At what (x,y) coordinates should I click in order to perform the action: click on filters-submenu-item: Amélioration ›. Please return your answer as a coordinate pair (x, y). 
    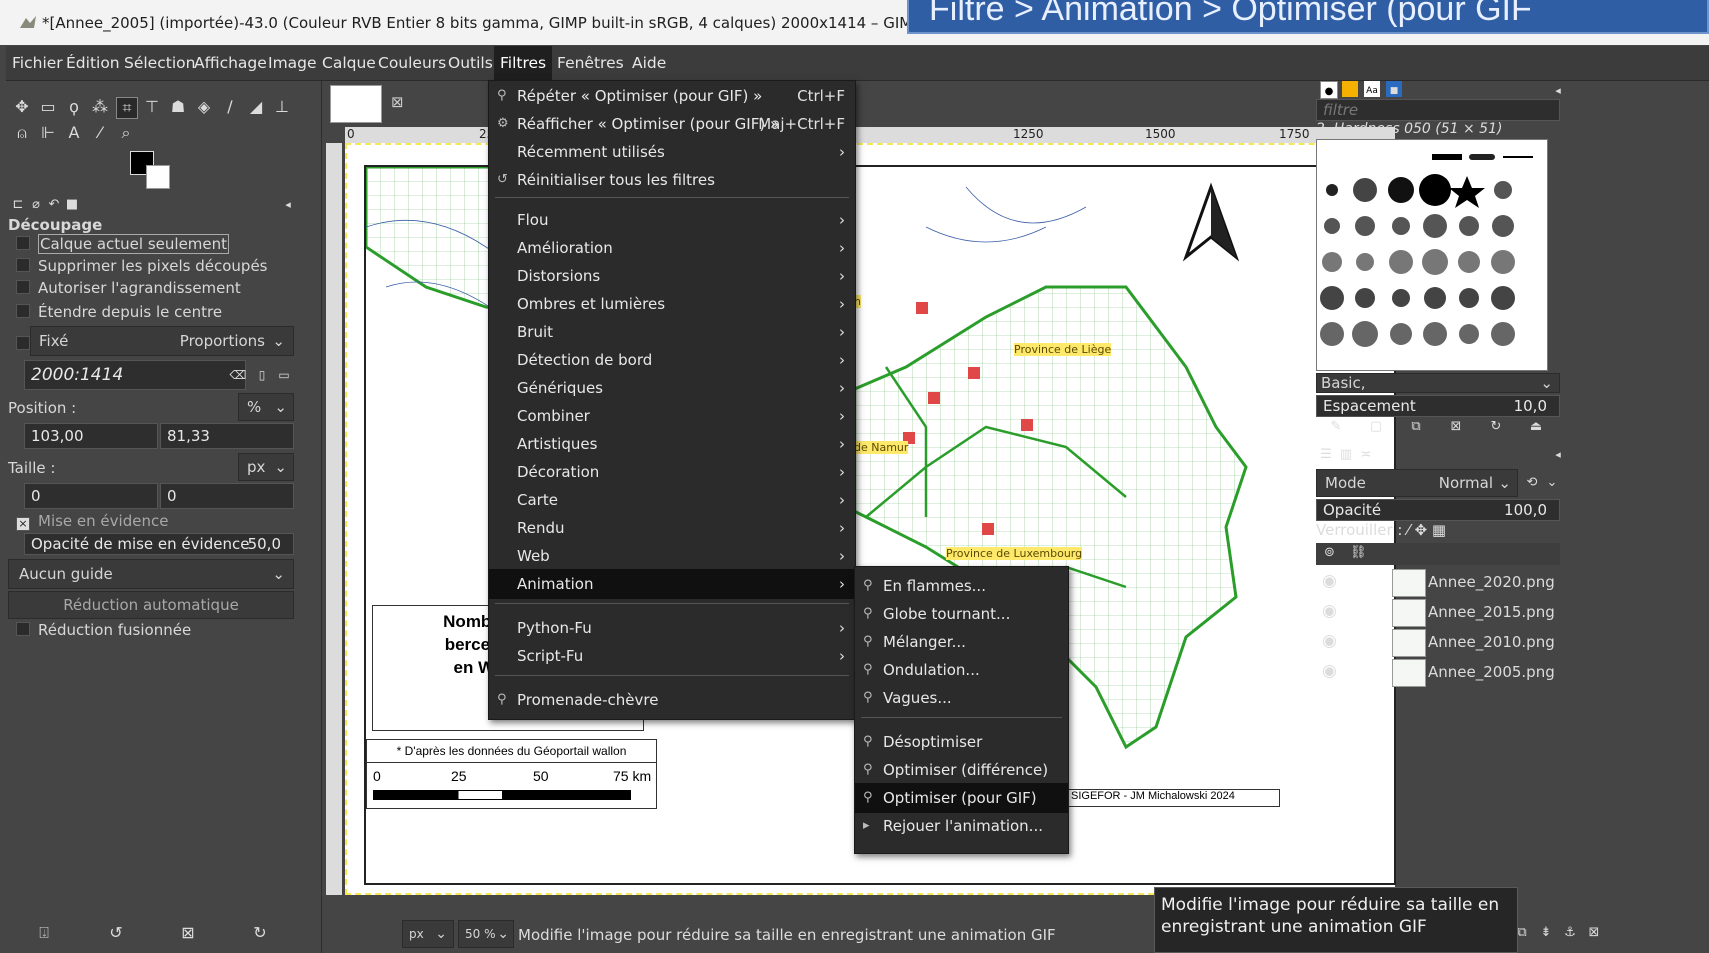
    Looking at the image, I should click on (672, 248).